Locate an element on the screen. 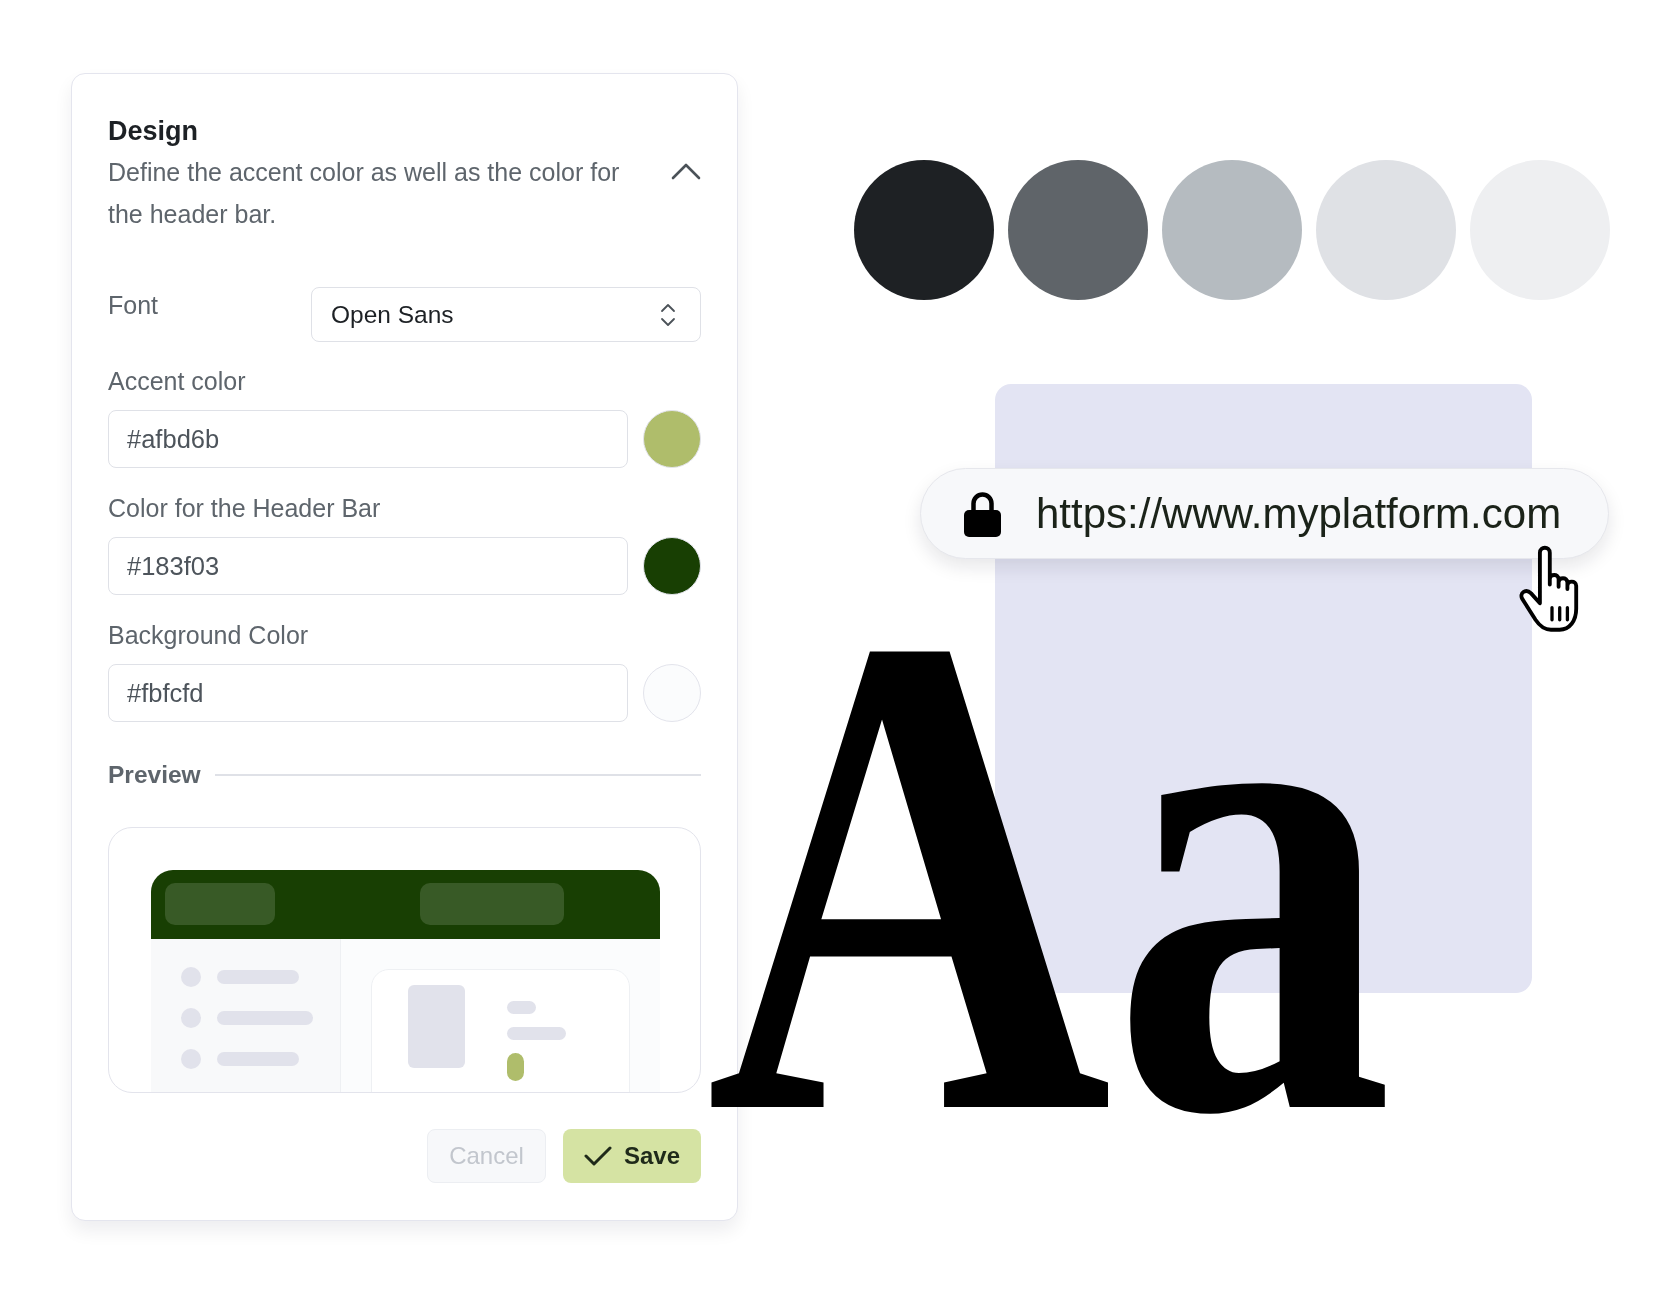 The width and height of the screenshot is (1665, 1296). save-button: Save is located at coordinates (632, 1156).